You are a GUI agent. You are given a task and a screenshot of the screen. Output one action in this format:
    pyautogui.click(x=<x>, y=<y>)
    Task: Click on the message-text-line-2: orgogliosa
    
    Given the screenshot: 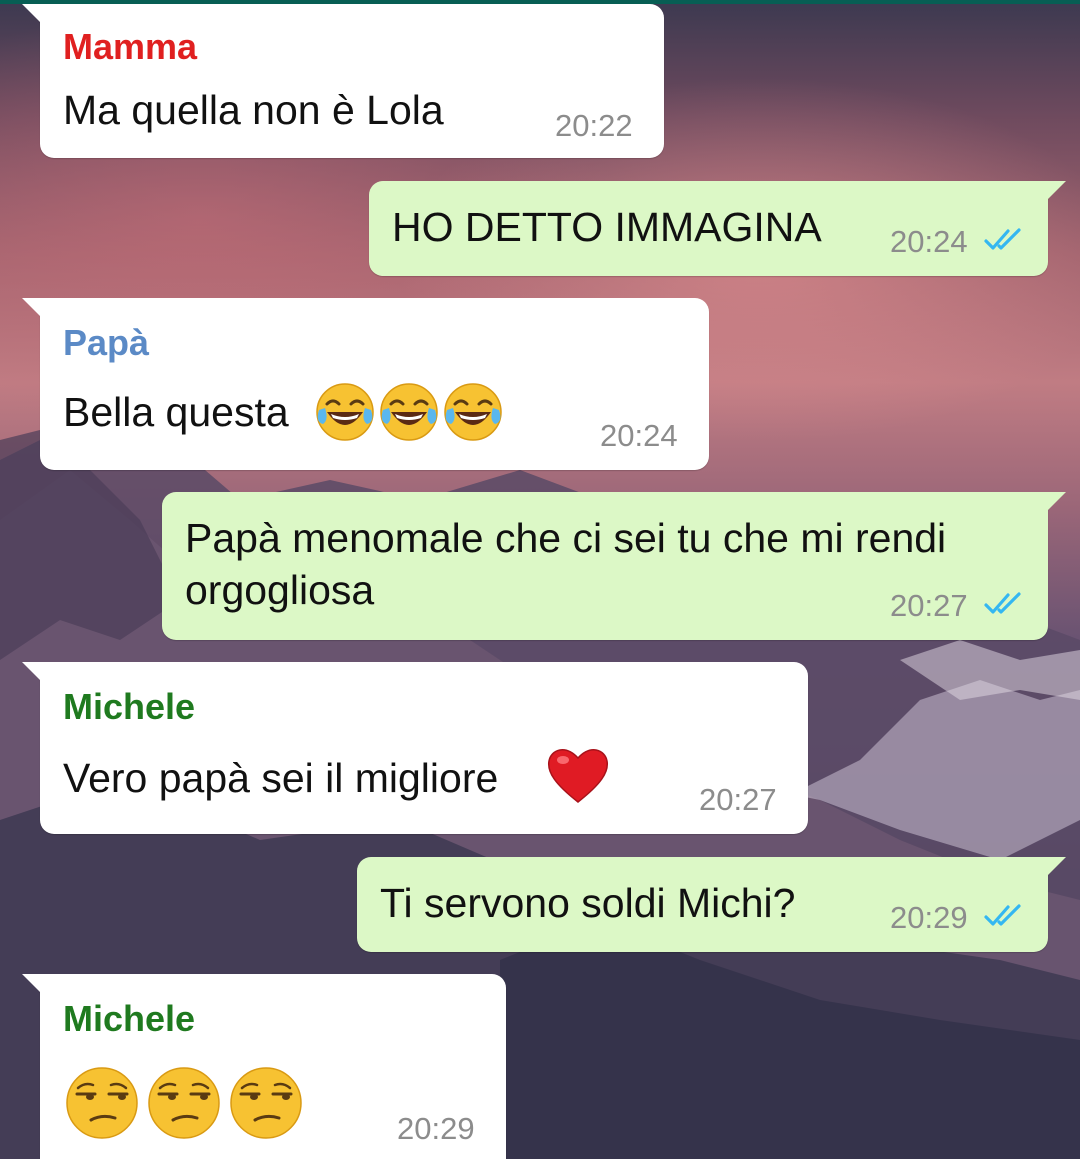 What is the action you would take?
    pyautogui.click(x=280, y=590)
    